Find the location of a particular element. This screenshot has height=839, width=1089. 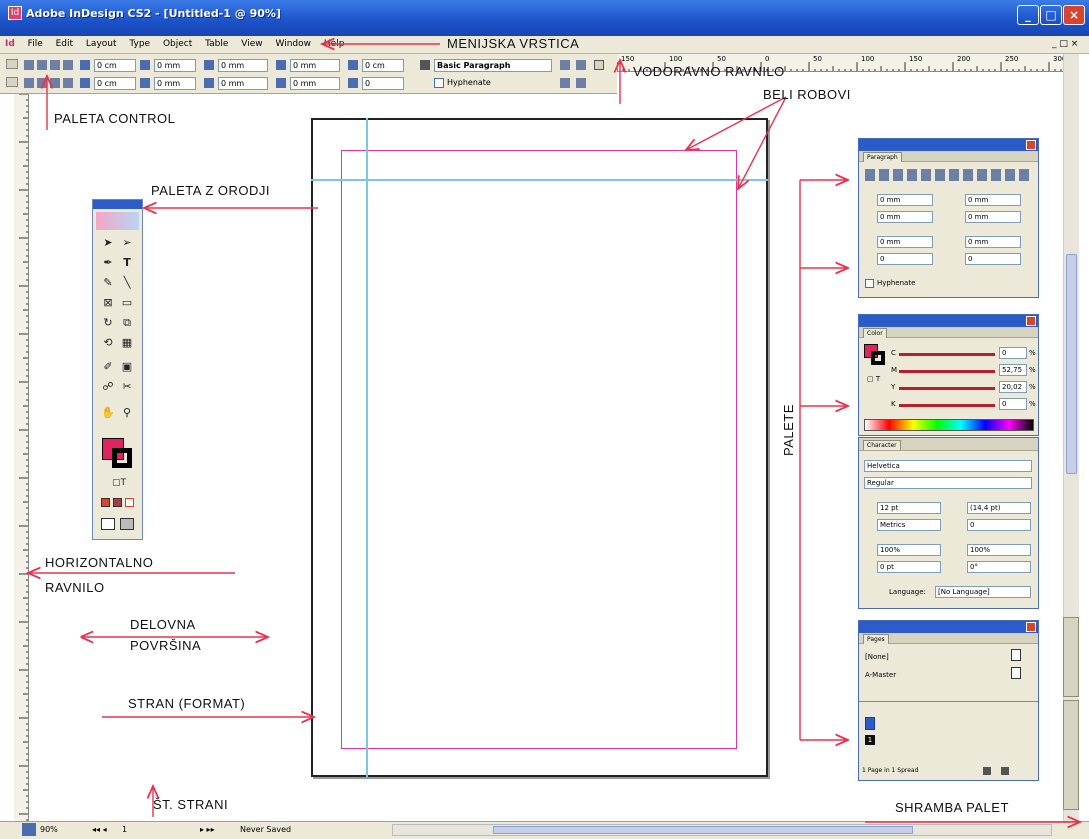

annotation-workspace-1: DELOVNA is located at coordinates (163, 624).